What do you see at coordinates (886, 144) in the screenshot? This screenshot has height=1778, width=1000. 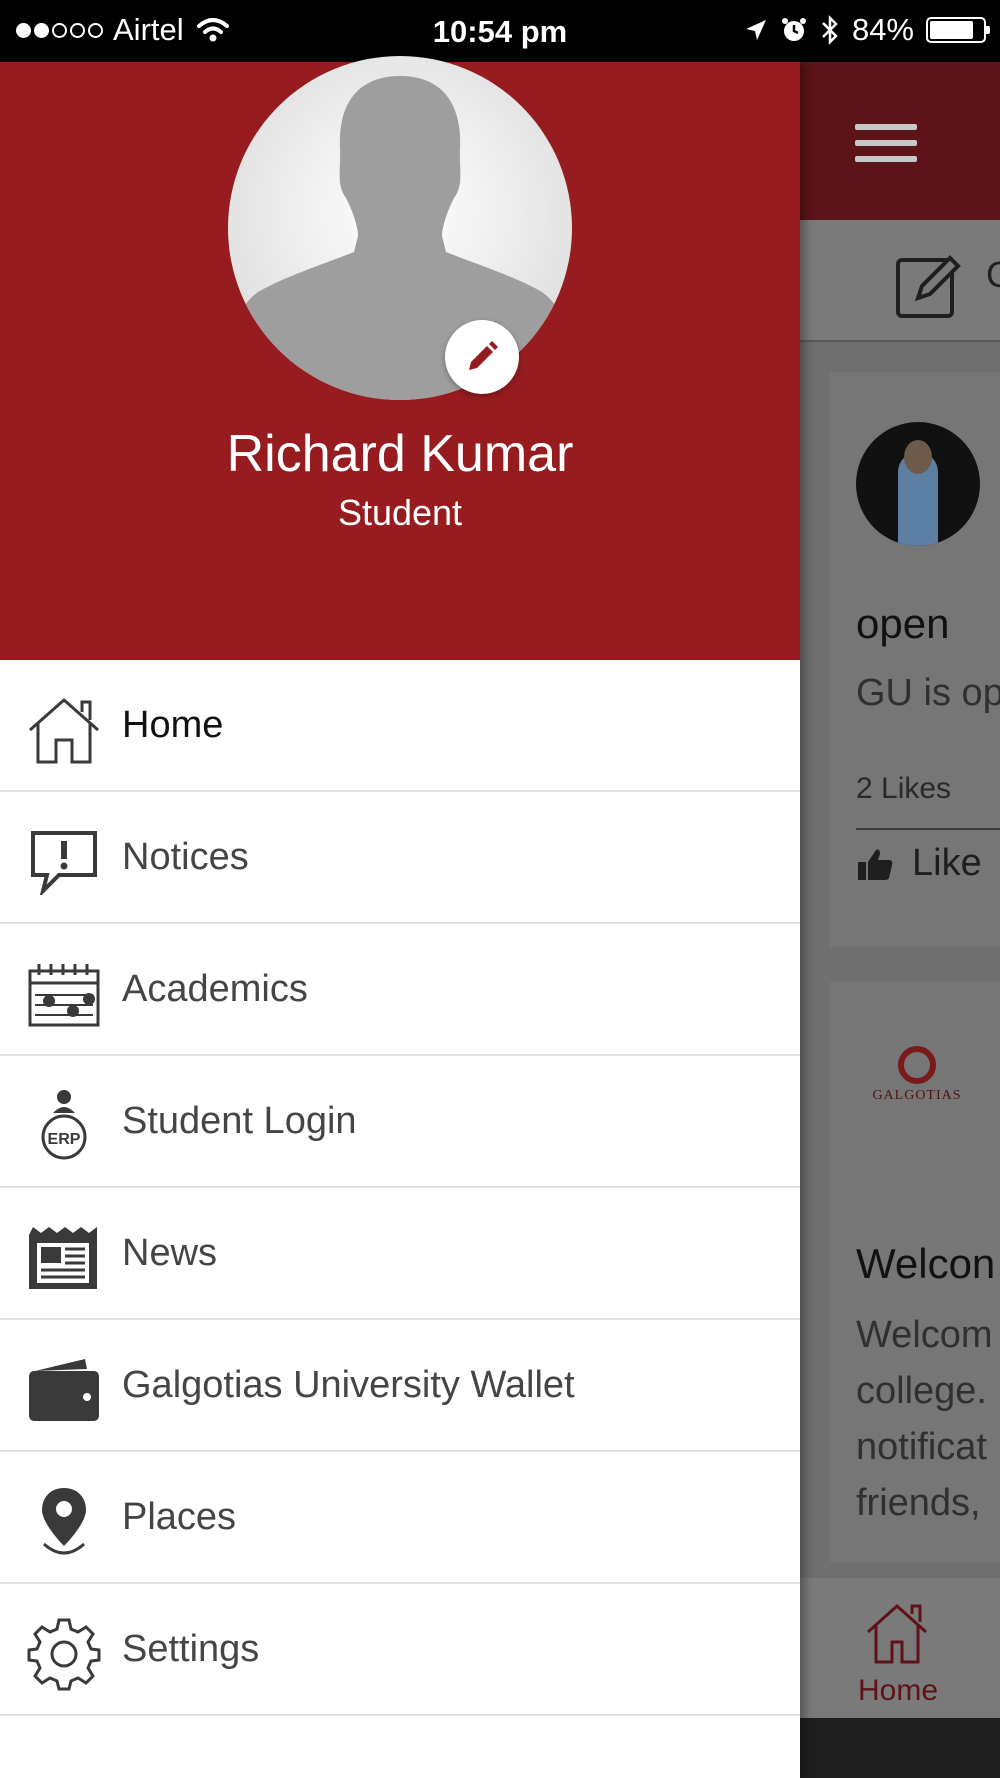 I see `hamburger-menu-icon` at bounding box center [886, 144].